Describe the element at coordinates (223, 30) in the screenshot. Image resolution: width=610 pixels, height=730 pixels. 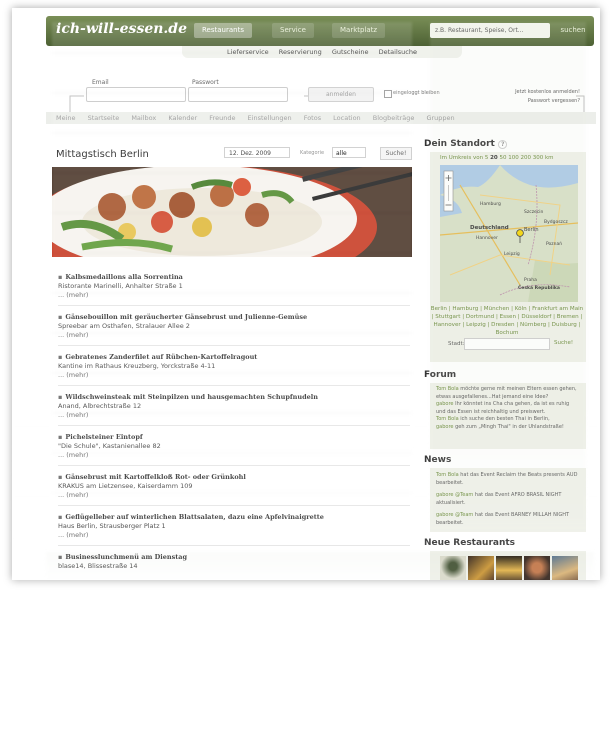
I see `tab-restaurants: Restaurants` at that location.